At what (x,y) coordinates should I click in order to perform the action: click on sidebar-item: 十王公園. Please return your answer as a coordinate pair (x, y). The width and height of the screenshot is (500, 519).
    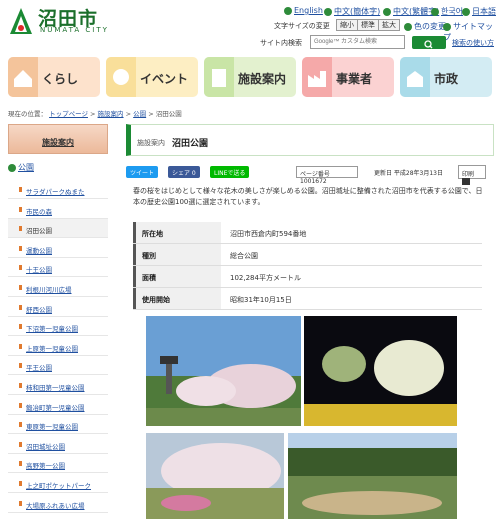
    Looking at the image, I should click on (58, 268).